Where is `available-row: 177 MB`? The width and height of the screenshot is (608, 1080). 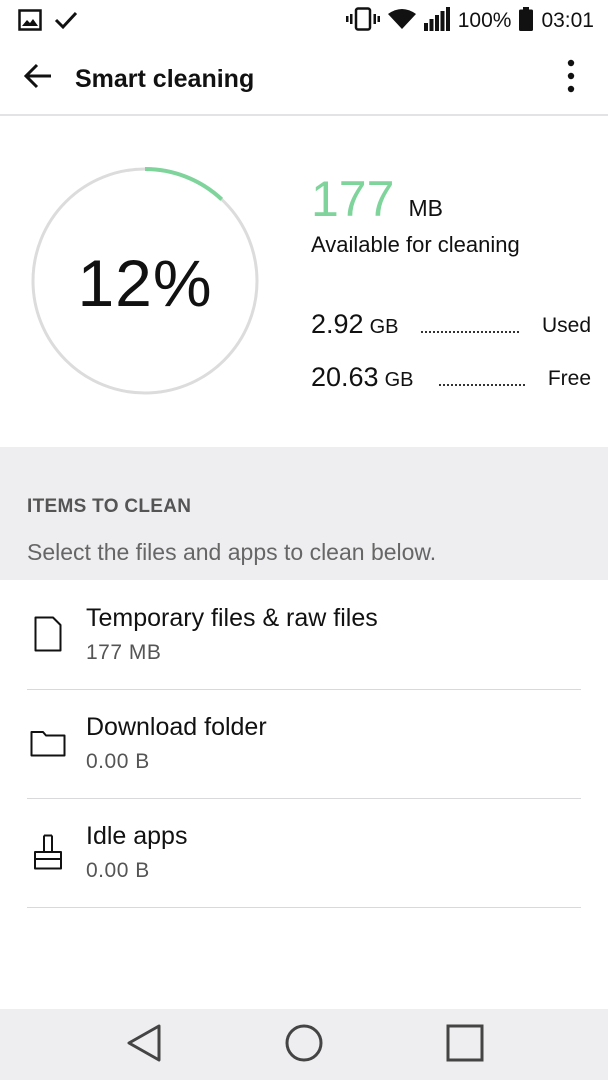
available-row: 177 MB is located at coordinates (377, 199).